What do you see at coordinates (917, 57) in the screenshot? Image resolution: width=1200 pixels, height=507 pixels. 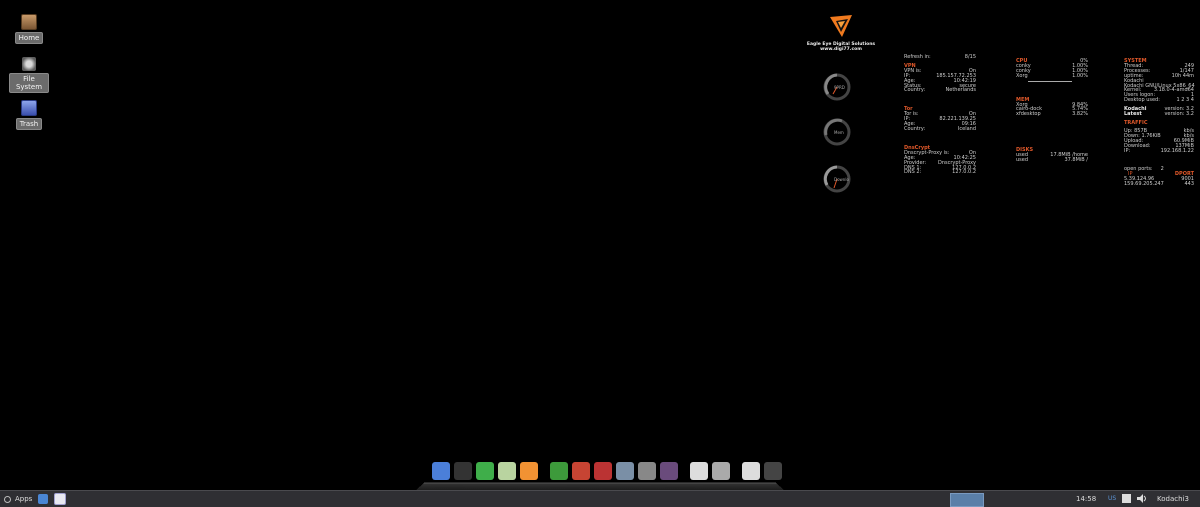 I see `refresh-label: Refresh in:` at bounding box center [917, 57].